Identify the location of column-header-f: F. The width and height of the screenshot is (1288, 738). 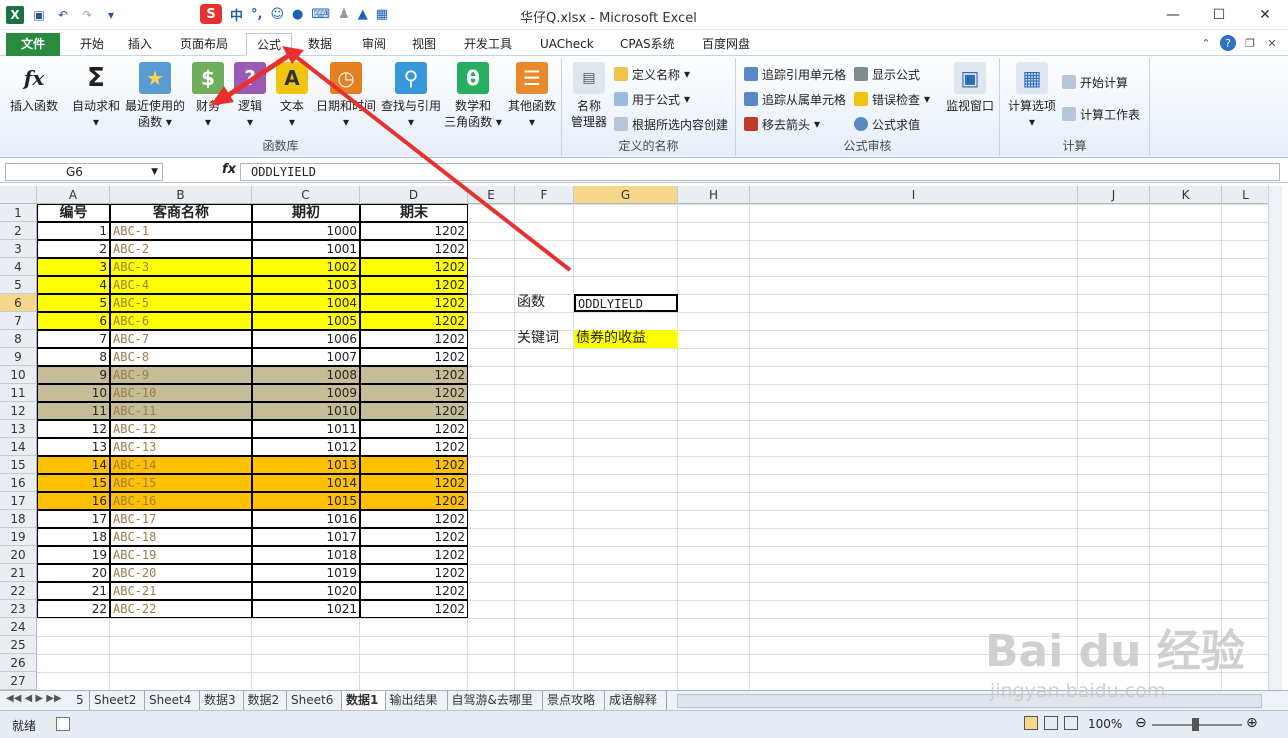
(544, 195).